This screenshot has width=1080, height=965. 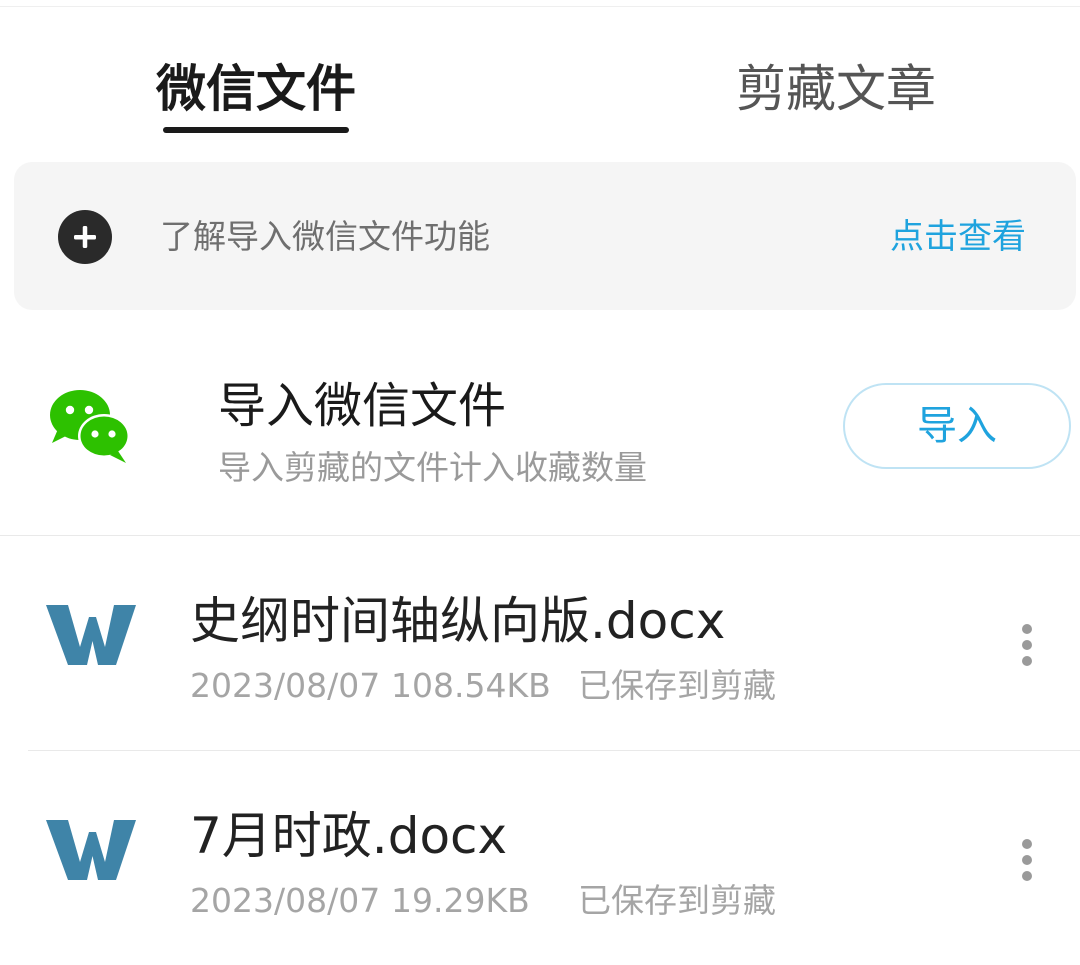 I want to click on file-name: 史纲时间轴纵向版.docx, so click(x=458, y=621).